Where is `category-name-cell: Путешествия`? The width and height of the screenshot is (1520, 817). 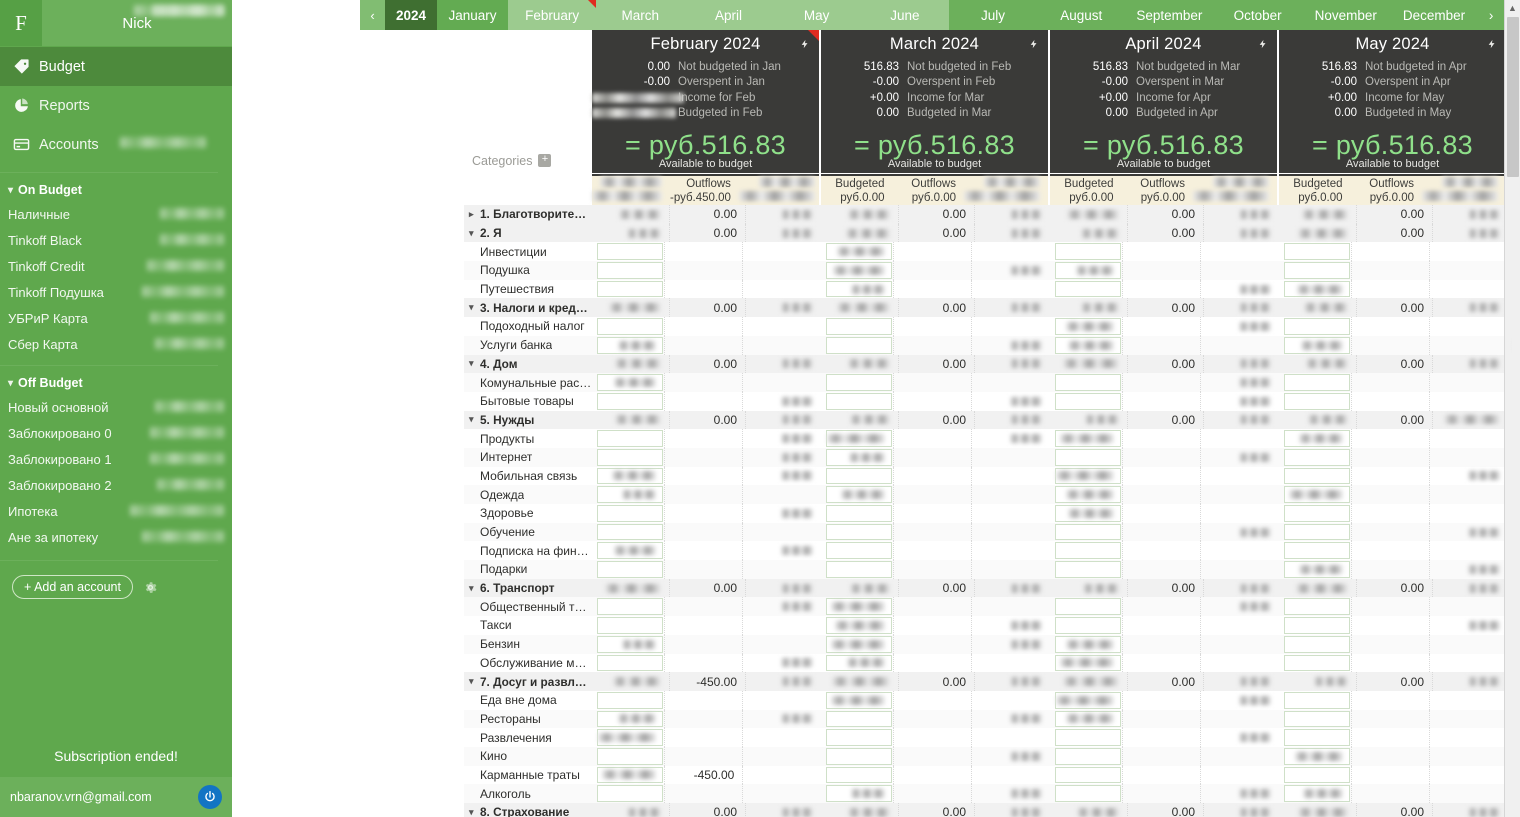
category-name-cell: Путешествия is located at coordinates (528, 289).